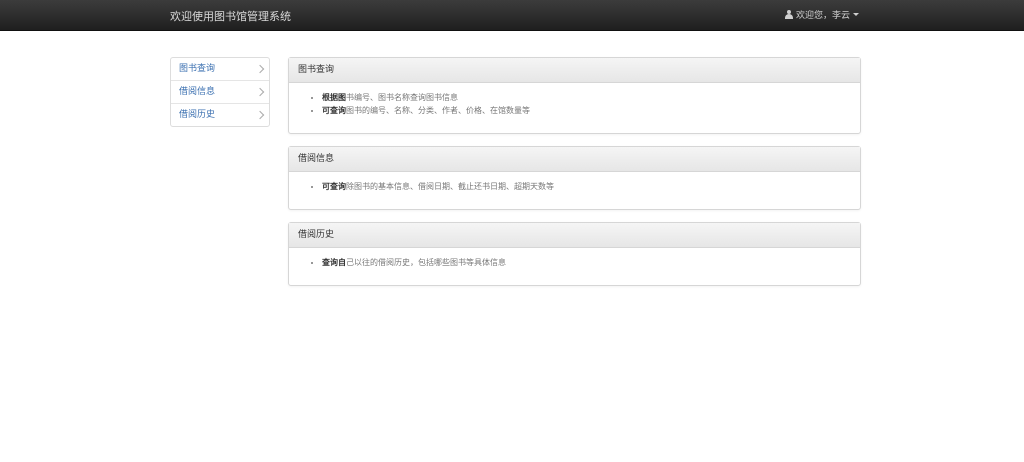 This screenshot has height=462, width=1024. I want to click on sidebar-item-borrow-history: 借阅历史, so click(220, 115).